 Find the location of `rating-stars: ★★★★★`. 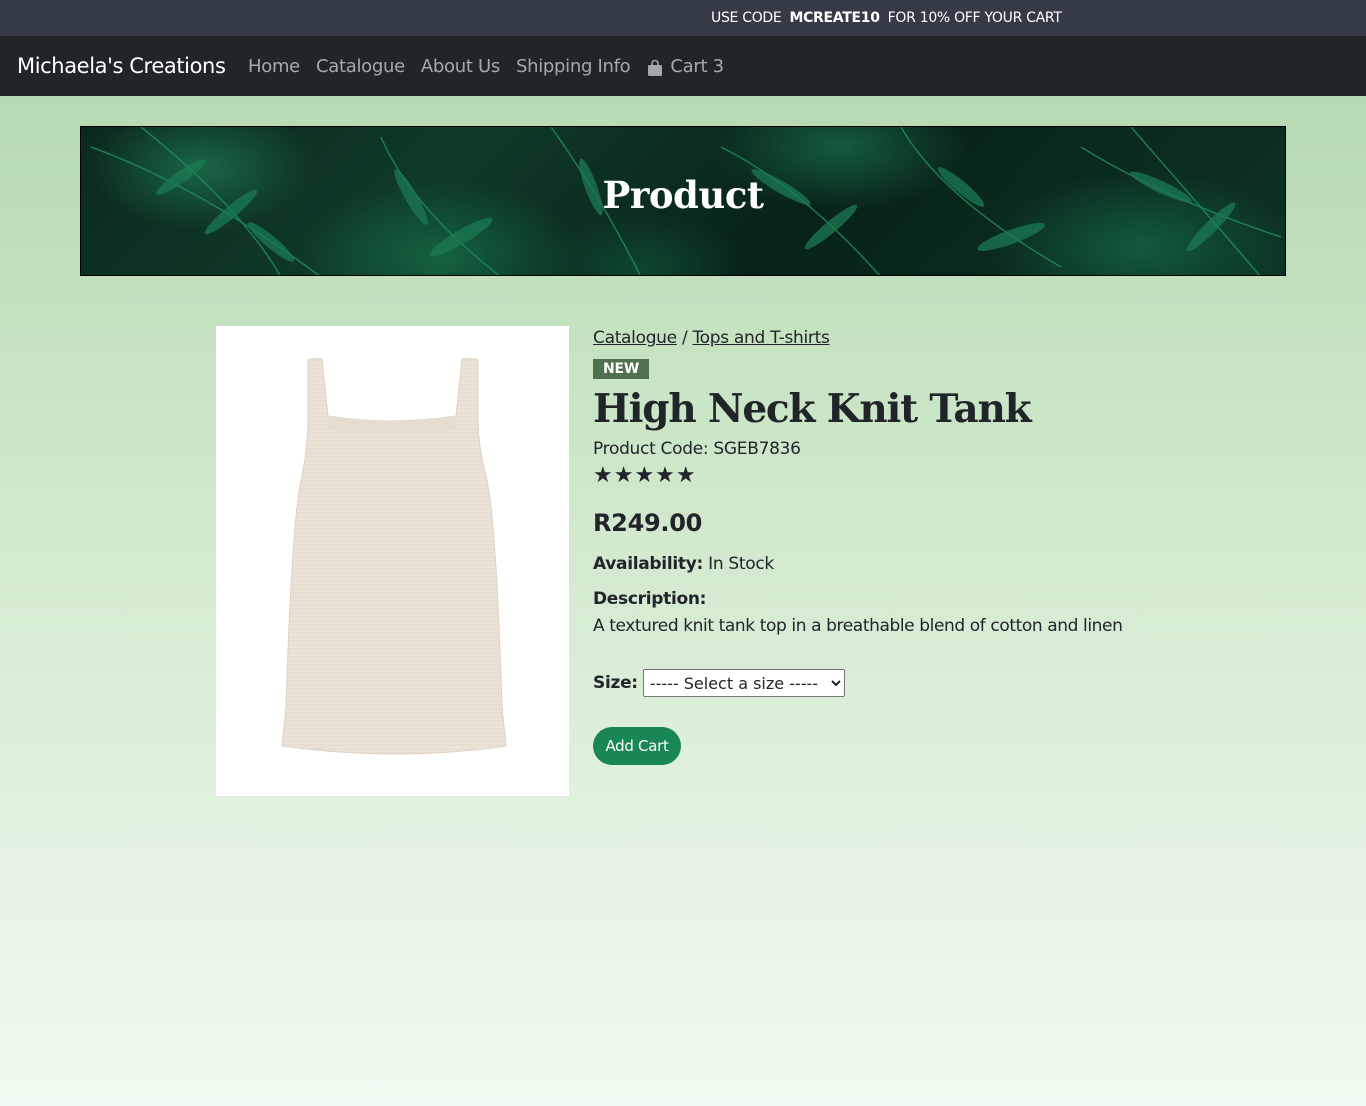

rating-stars: ★★★★★ is located at coordinates (645, 475).